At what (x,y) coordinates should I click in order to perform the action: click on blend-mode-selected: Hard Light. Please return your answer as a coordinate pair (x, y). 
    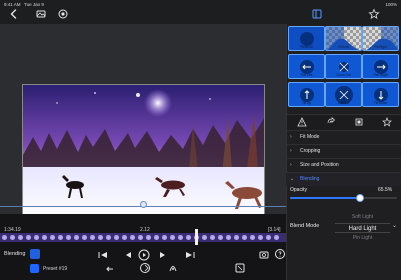
    Looking at the image, I should click on (362, 228).